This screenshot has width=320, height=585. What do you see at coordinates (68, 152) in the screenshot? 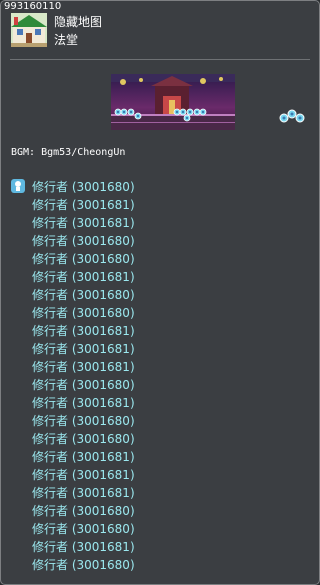
I see `bgm-label: BGM: Bgm53/CheongUn` at bounding box center [68, 152].